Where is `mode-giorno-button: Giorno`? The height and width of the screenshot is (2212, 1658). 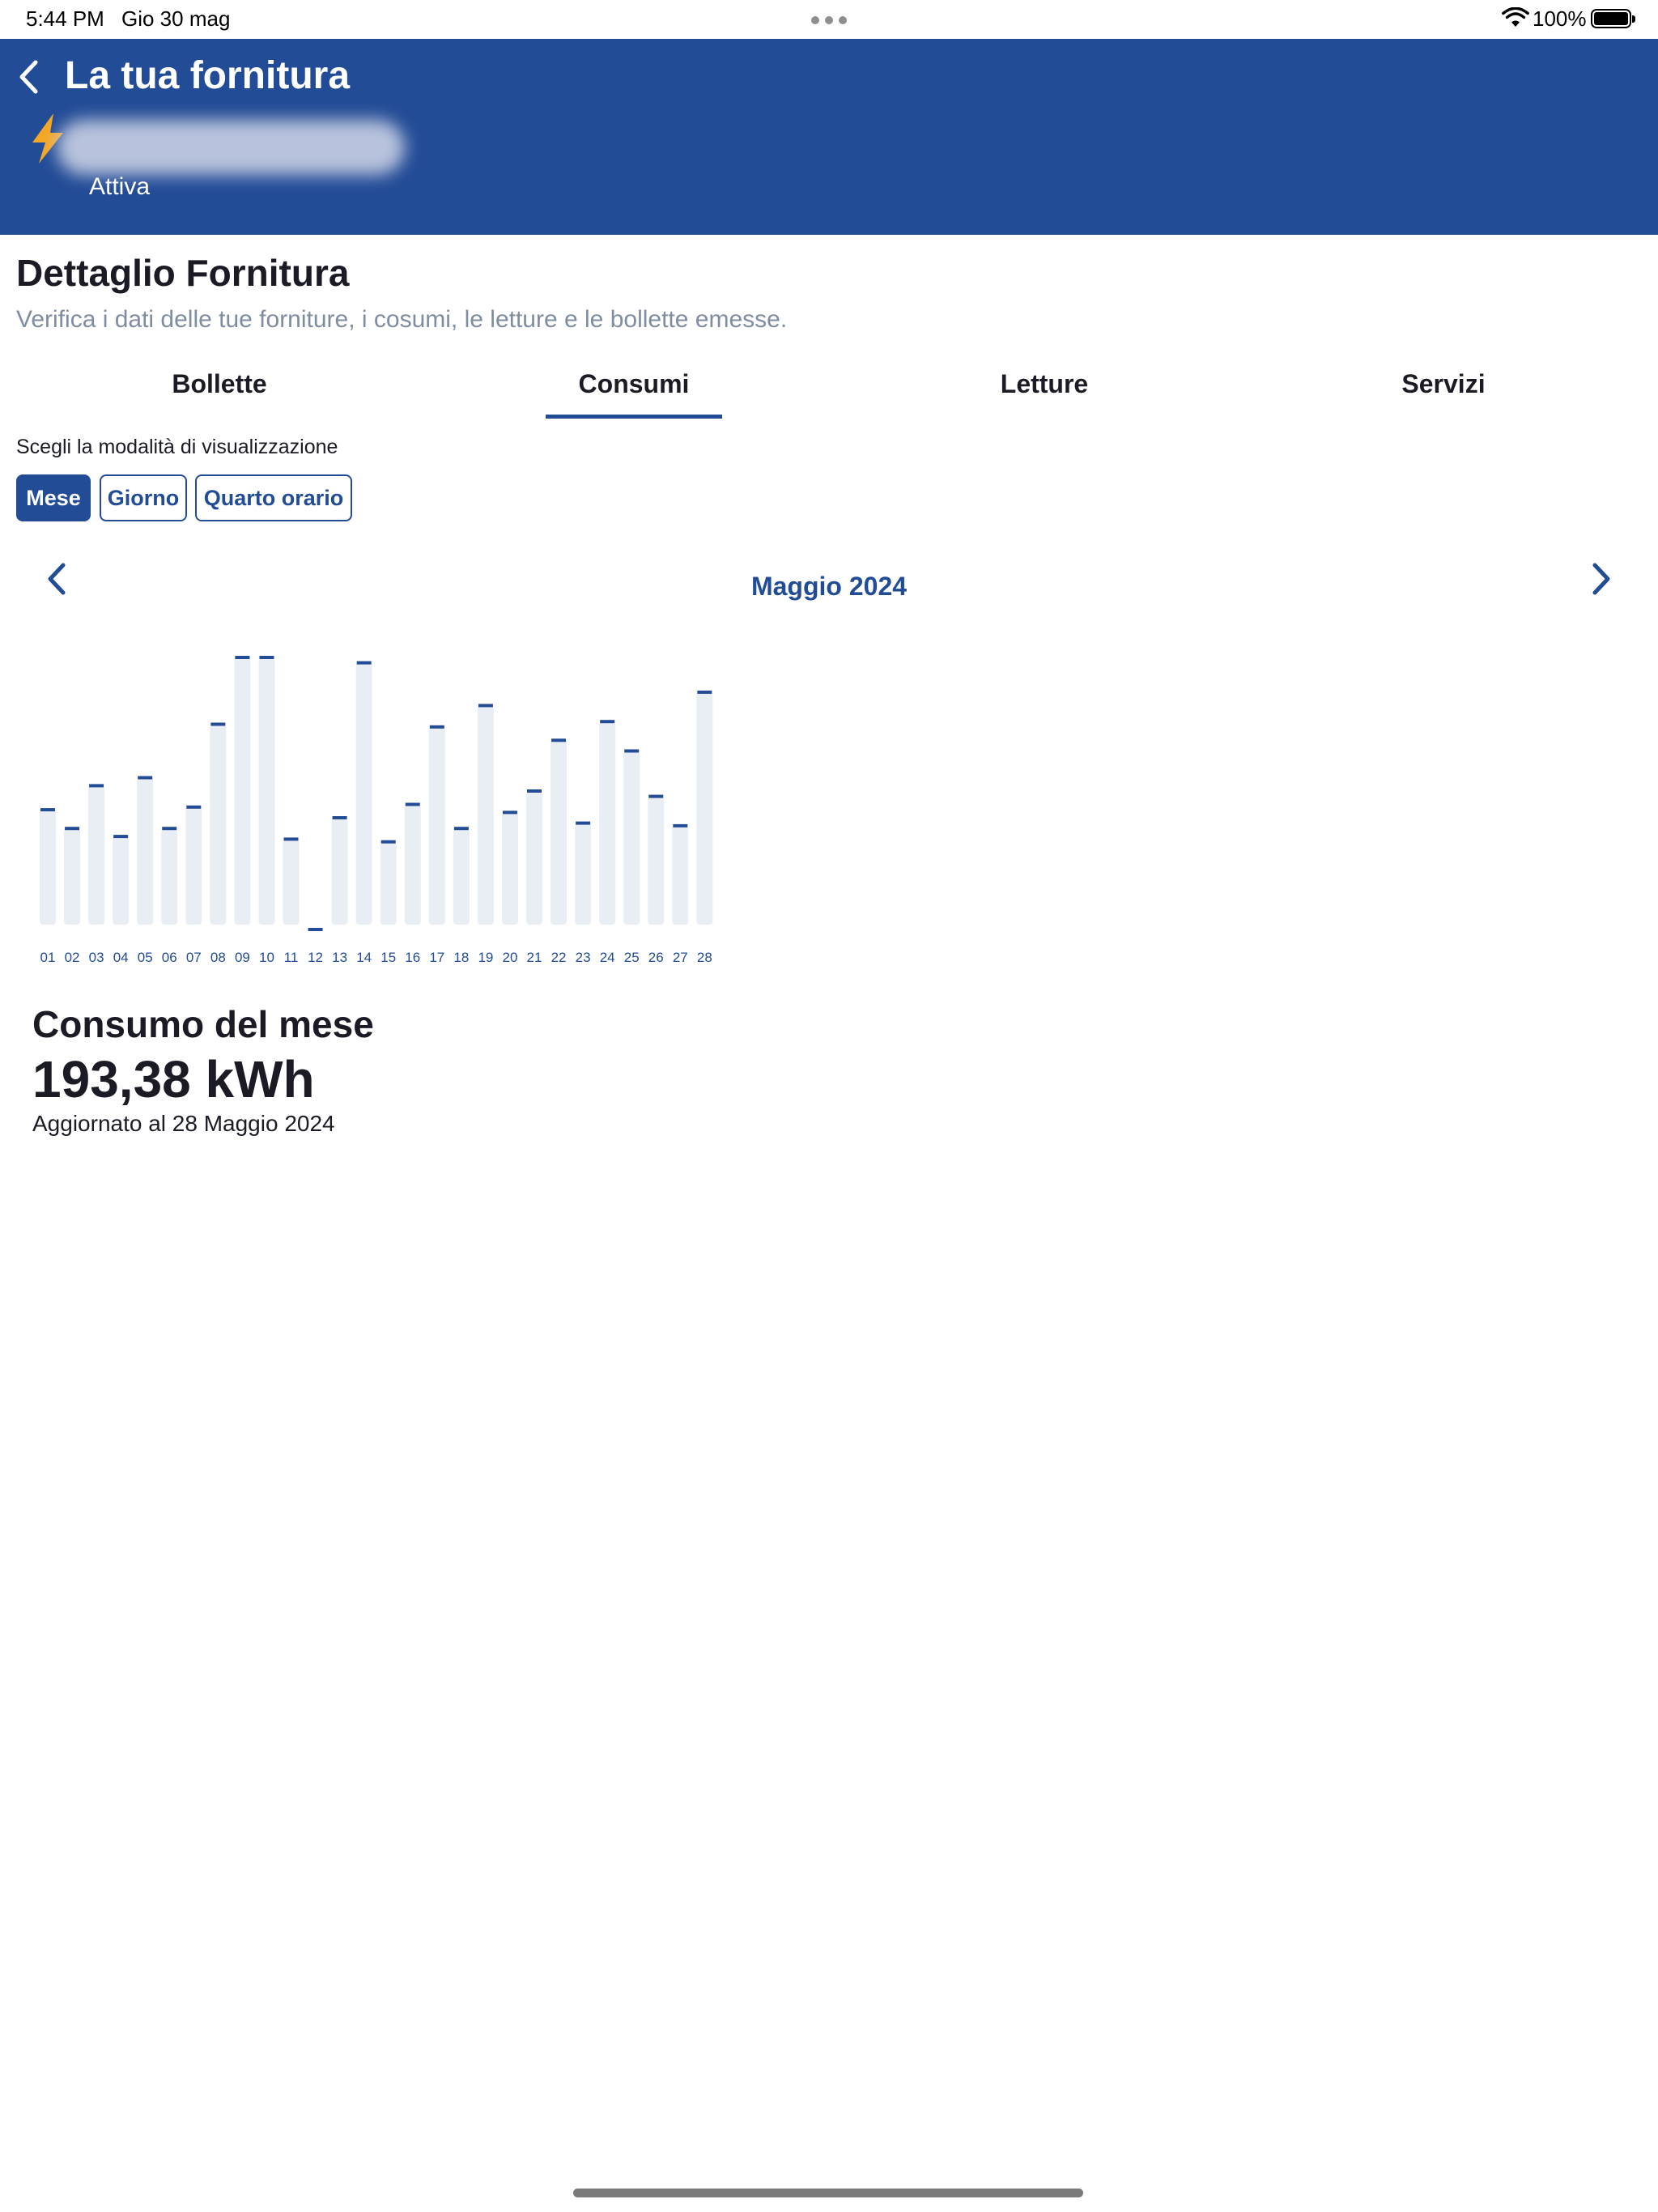
mode-giorno-button: Giorno is located at coordinates (143, 497).